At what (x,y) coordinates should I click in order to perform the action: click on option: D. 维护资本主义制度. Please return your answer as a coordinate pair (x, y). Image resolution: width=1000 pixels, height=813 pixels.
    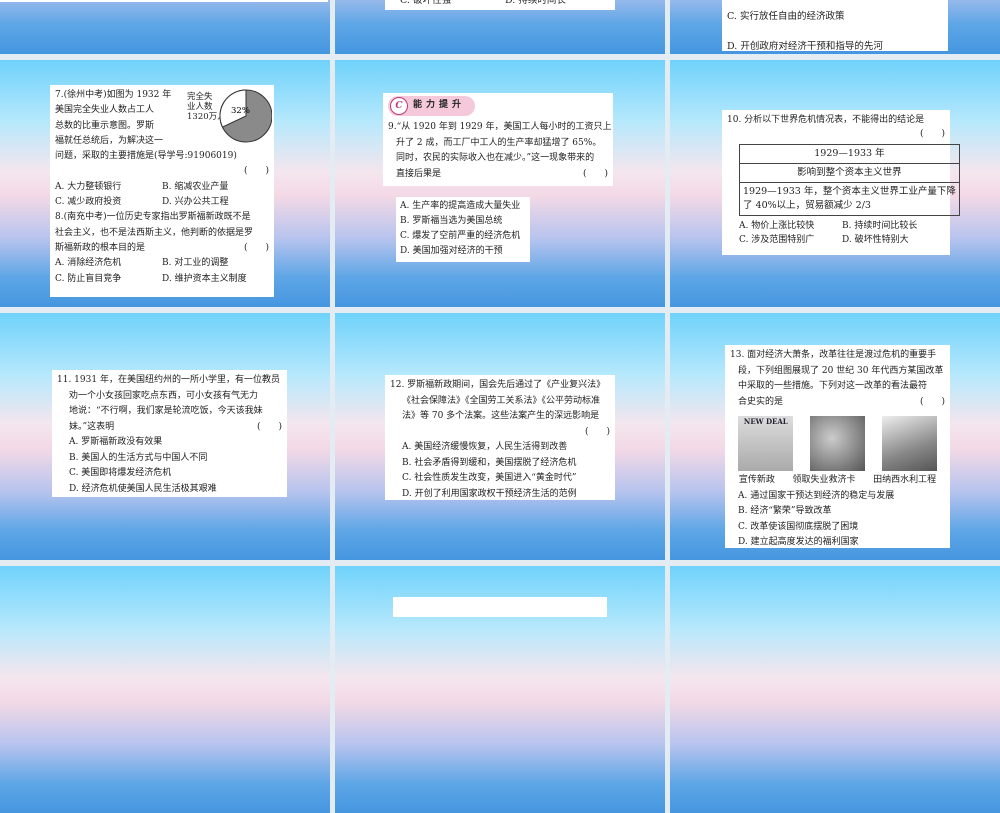
    Looking at the image, I should click on (204, 278).